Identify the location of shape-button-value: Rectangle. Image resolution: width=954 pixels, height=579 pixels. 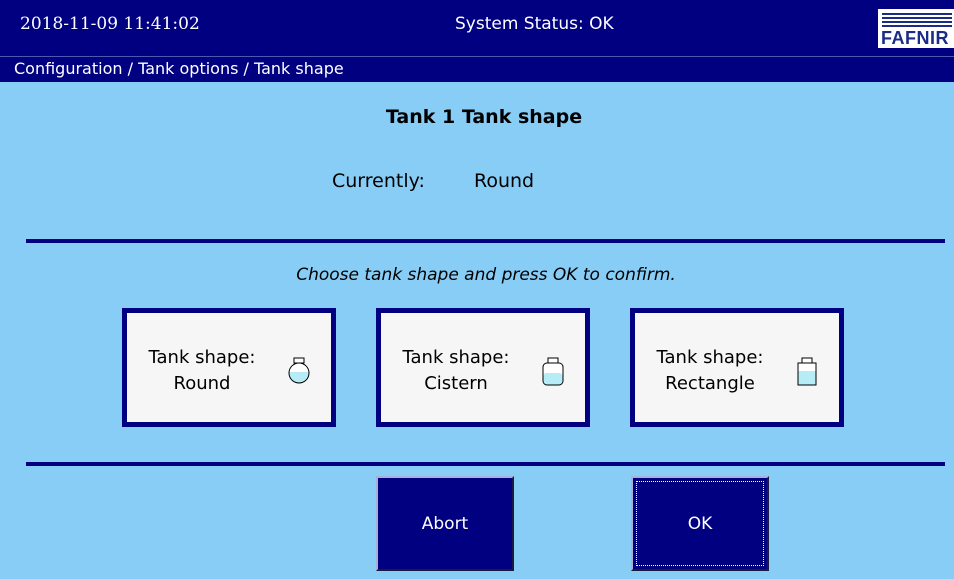
(710, 383).